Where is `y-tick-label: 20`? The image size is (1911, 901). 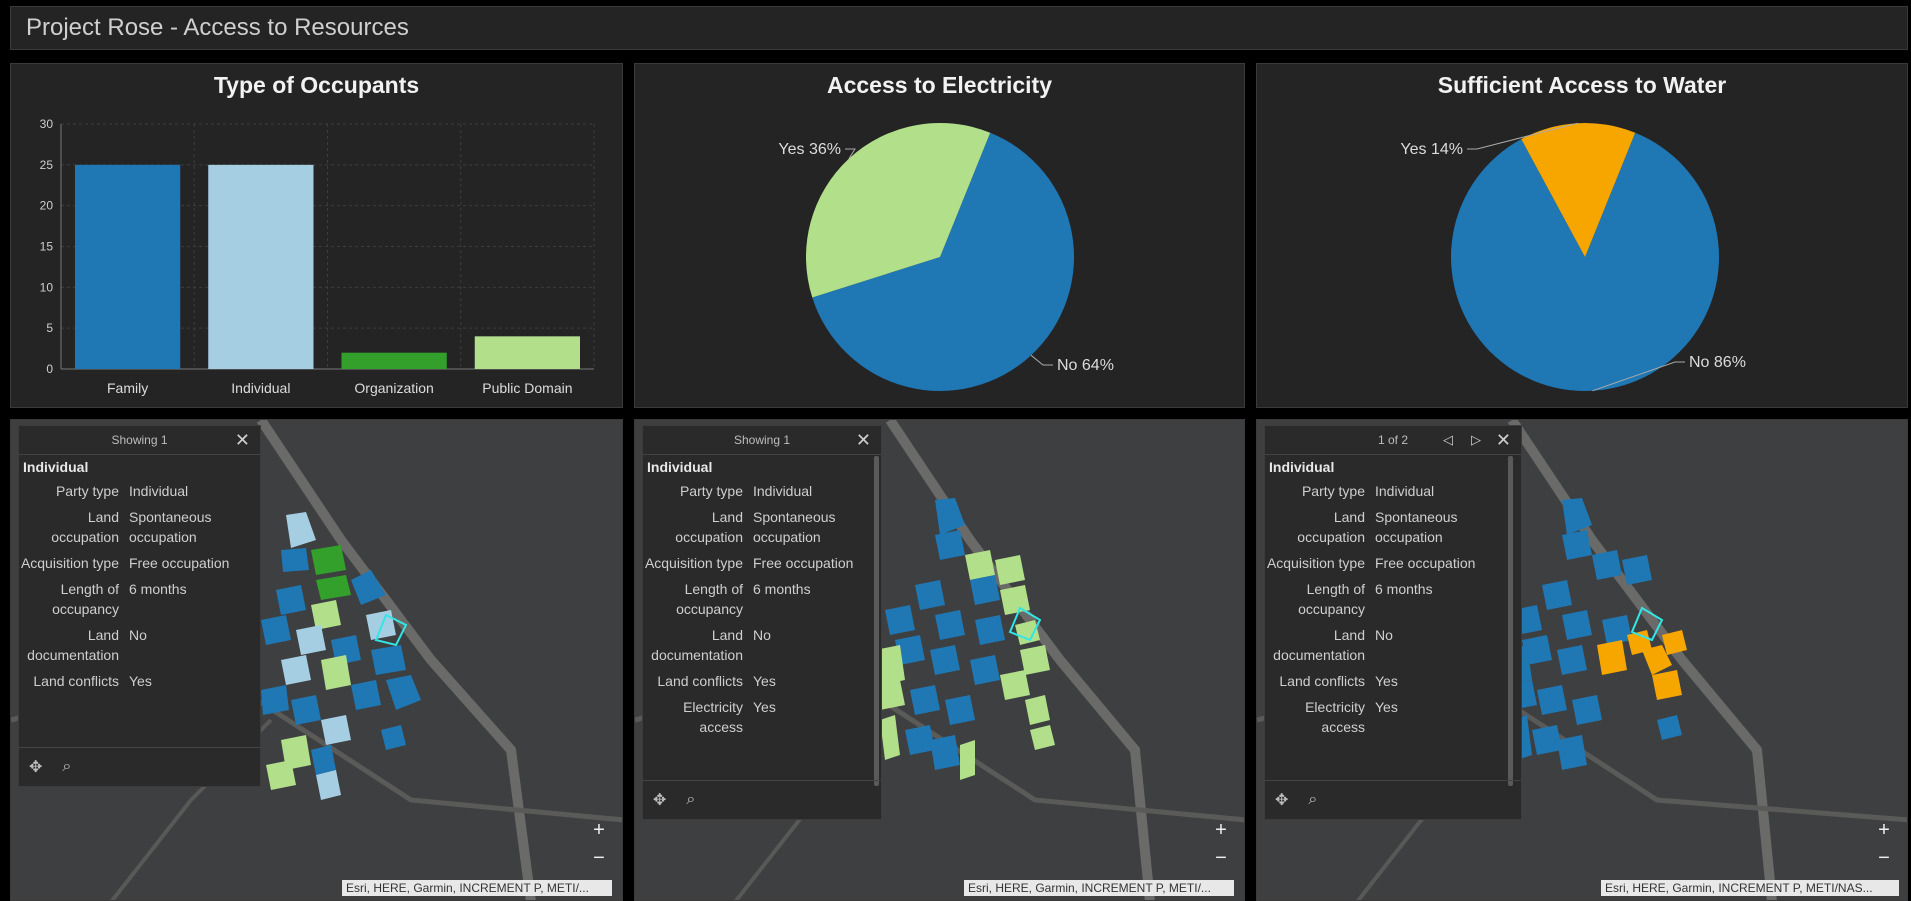
y-tick-label: 20 is located at coordinates (47, 206).